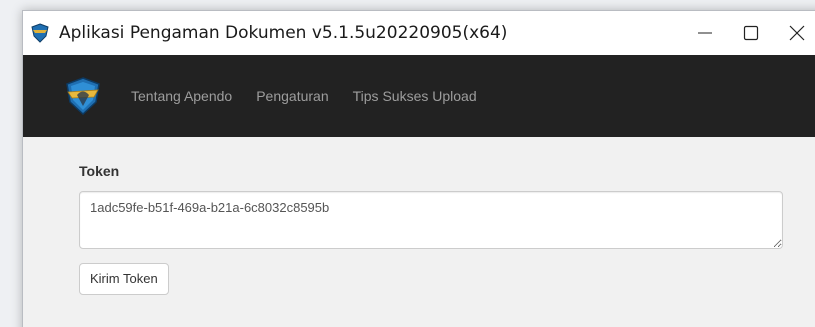 Image resolution: width=815 pixels, height=327 pixels. I want to click on minimize-button, so click(705, 33).